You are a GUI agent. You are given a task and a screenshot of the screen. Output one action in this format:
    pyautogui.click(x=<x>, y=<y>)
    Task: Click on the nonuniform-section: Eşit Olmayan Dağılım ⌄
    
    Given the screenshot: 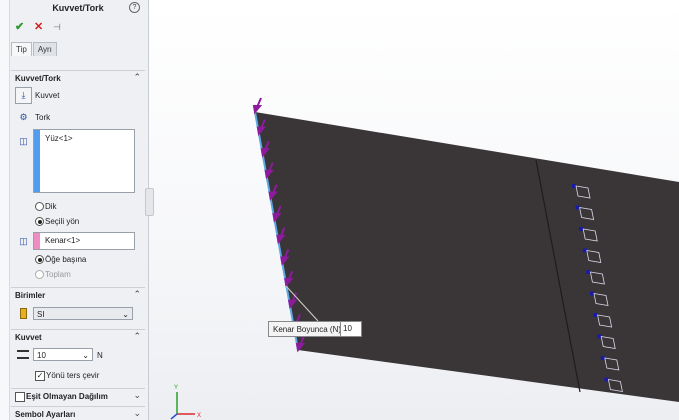 What is the action you would take?
    pyautogui.click(x=78, y=396)
    